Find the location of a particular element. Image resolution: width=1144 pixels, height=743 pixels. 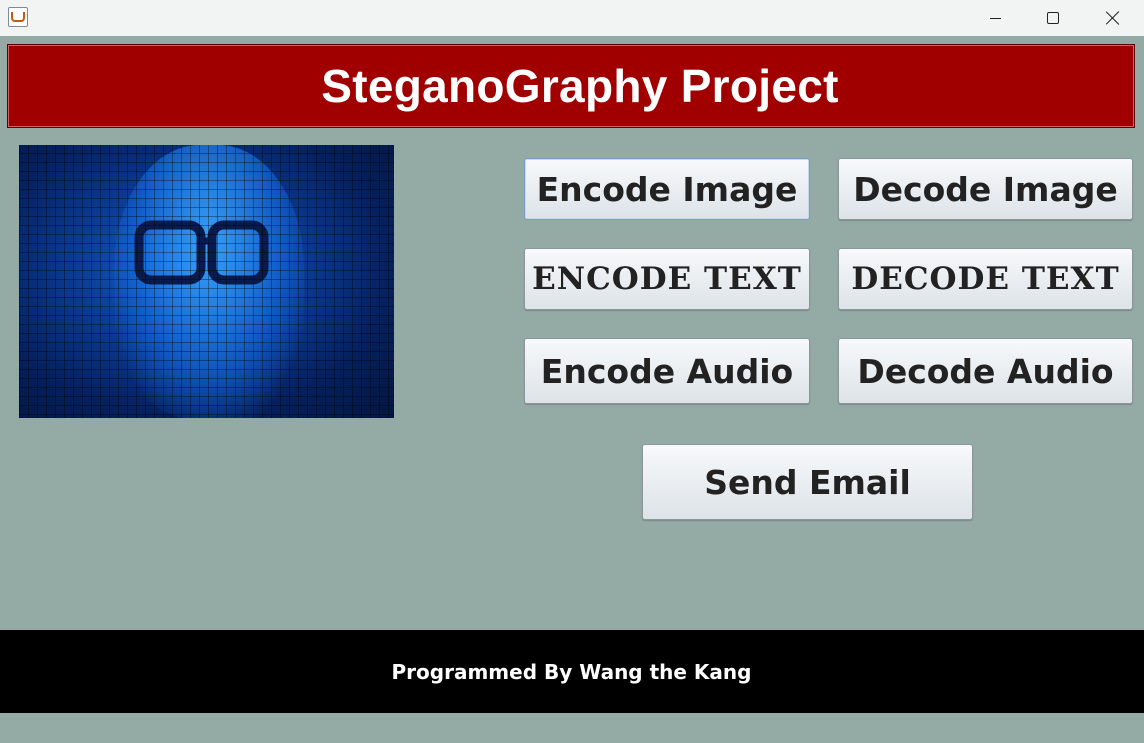

footer-credit: Programmed By Wang the Kang is located at coordinates (571, 671).